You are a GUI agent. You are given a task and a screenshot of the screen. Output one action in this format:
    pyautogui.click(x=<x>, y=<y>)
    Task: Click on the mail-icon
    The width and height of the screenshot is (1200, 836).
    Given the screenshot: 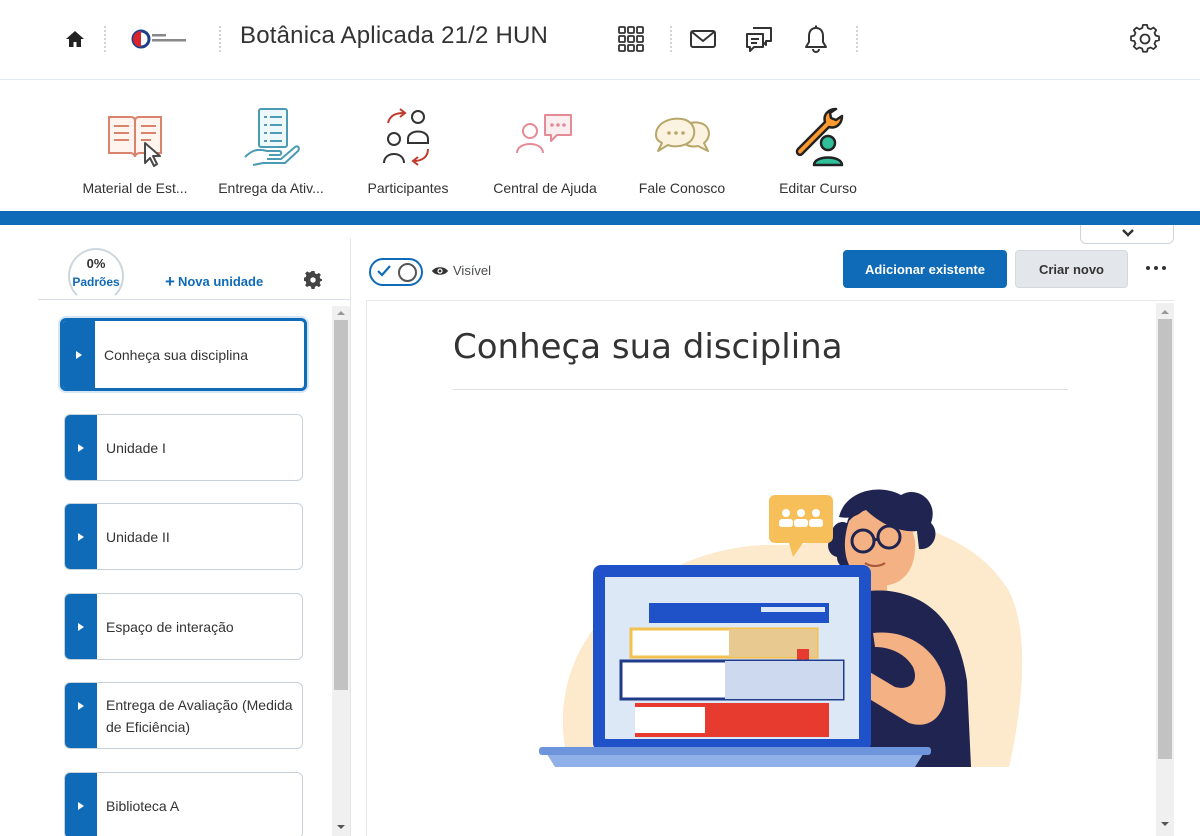 What is the action you would take?
    pyautogui.click(x=703, y=39)
    